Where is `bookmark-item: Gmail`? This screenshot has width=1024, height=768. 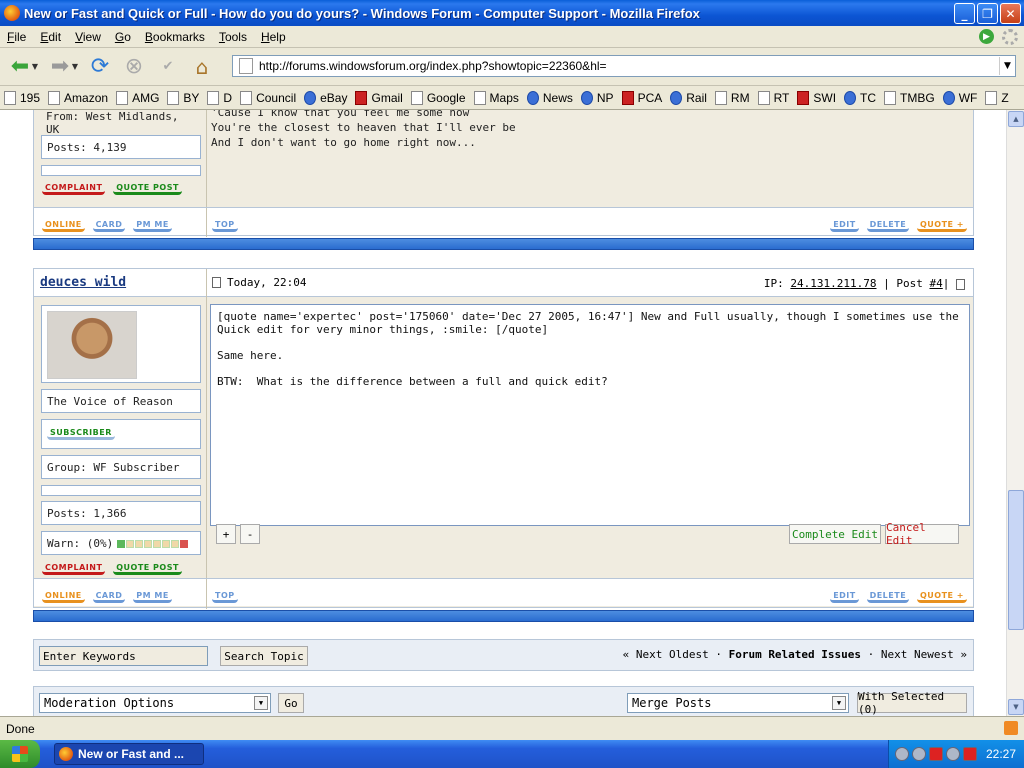 bookmark-item: Gmail is located at coordinates (378, 97).